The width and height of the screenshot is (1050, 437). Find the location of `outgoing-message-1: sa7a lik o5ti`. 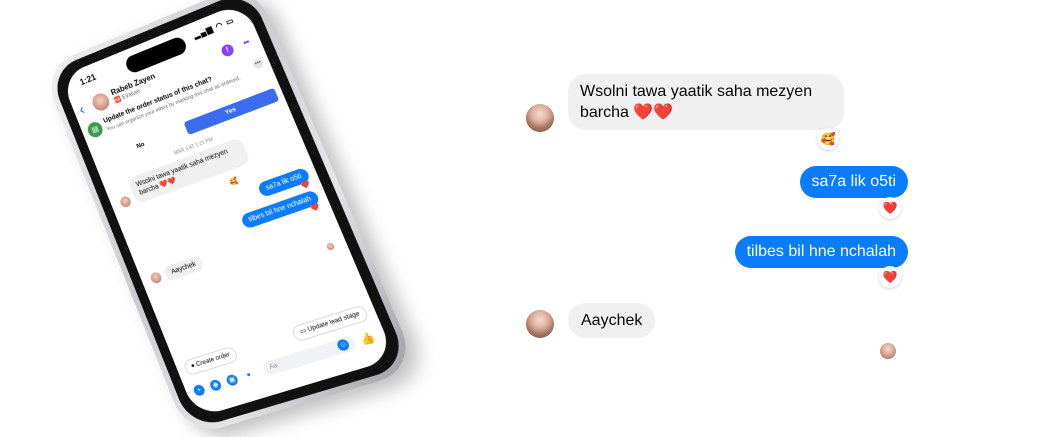

outgoing-message-1: sa7a lik o5ti is located at coordinates (853, 182).